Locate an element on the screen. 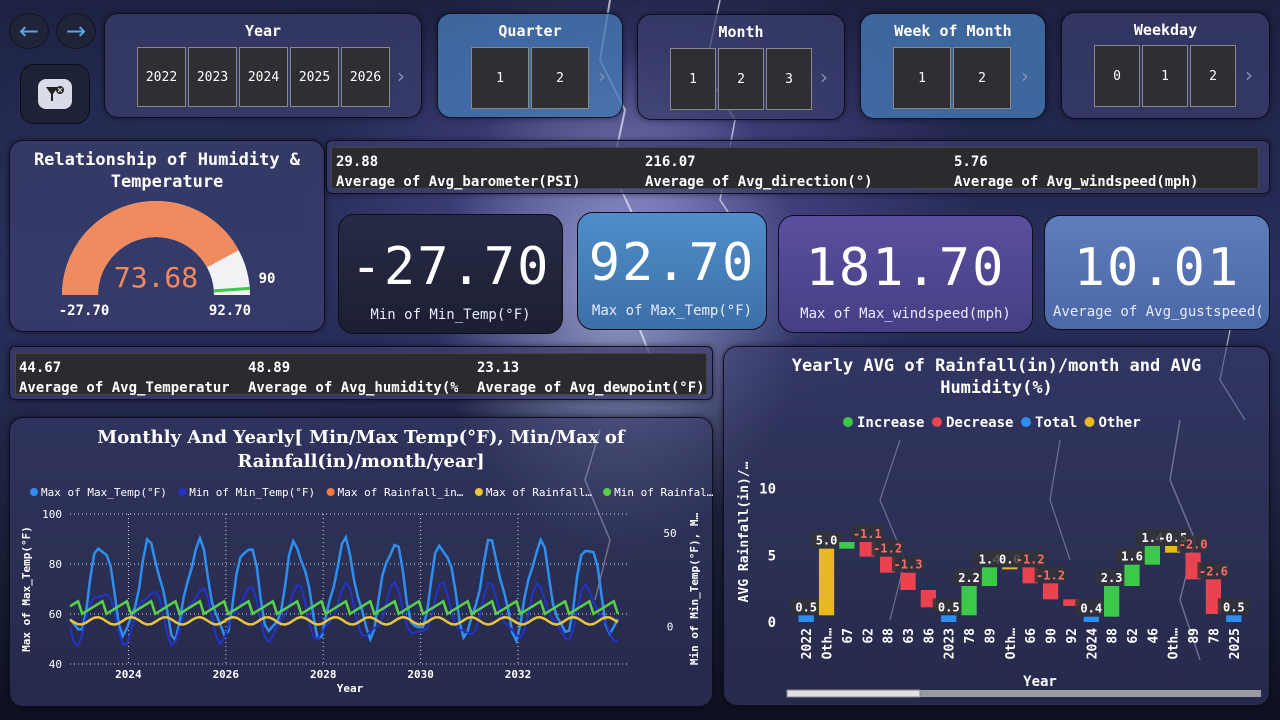 The height and width of the screenshot is (720, 1280). gauge-target-label: 90 is located at coordinates (267, 279).